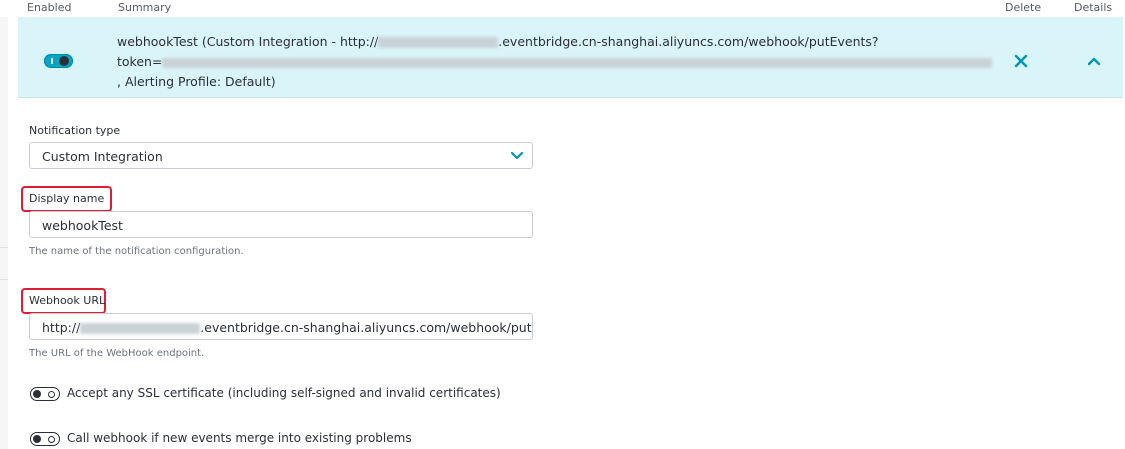 This screenshot has height=449, width=1125. I want to click on display-name-input: webhookTest, so click(281, 224).